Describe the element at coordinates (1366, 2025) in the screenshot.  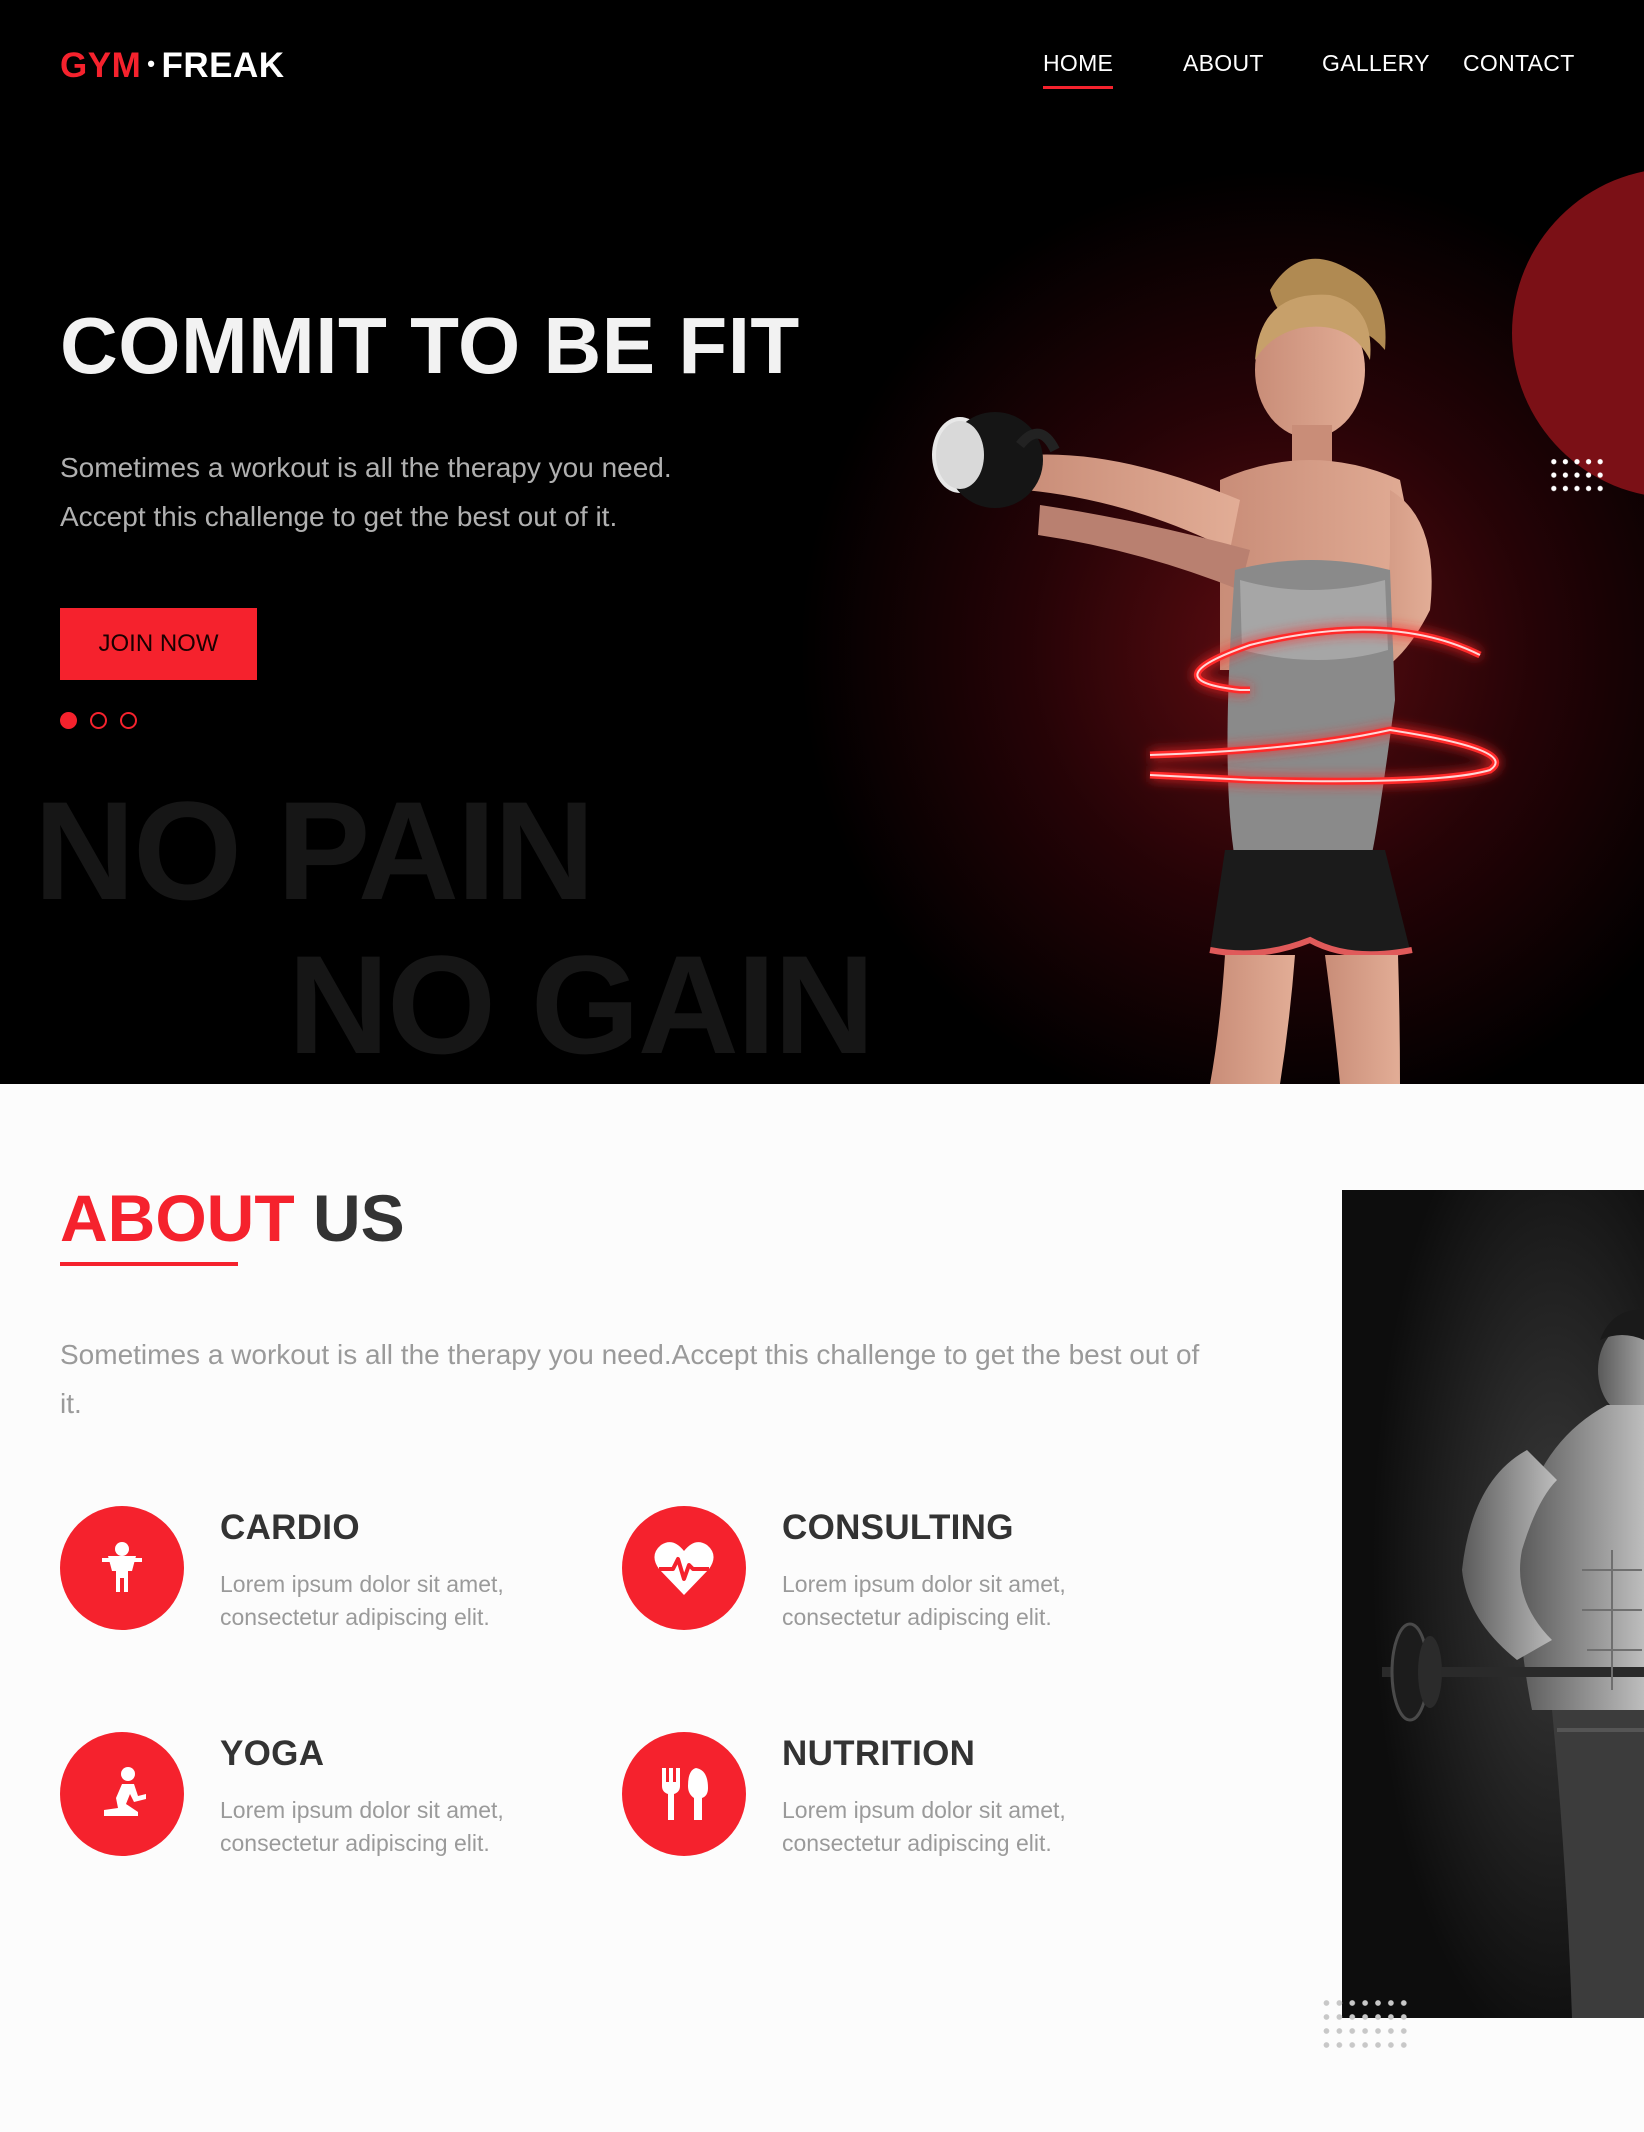
I see `dot-pattern-gray` at that location.